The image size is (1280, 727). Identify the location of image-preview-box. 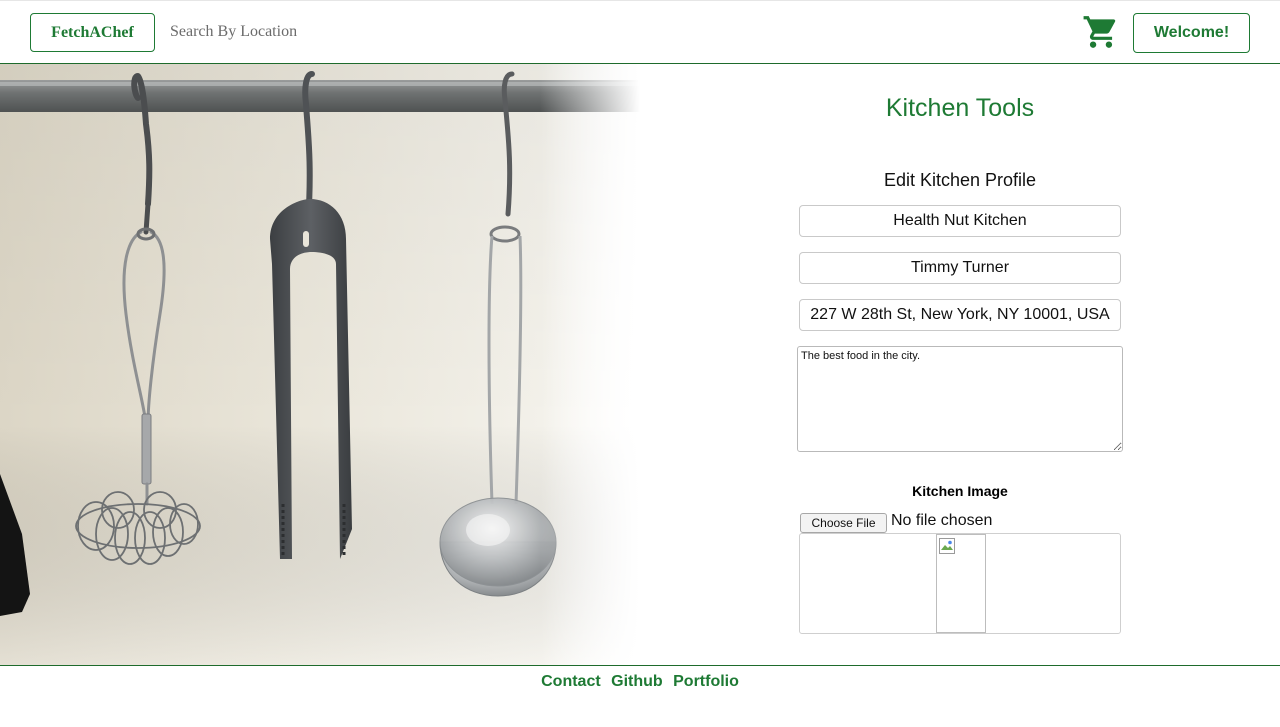
(960, 583).